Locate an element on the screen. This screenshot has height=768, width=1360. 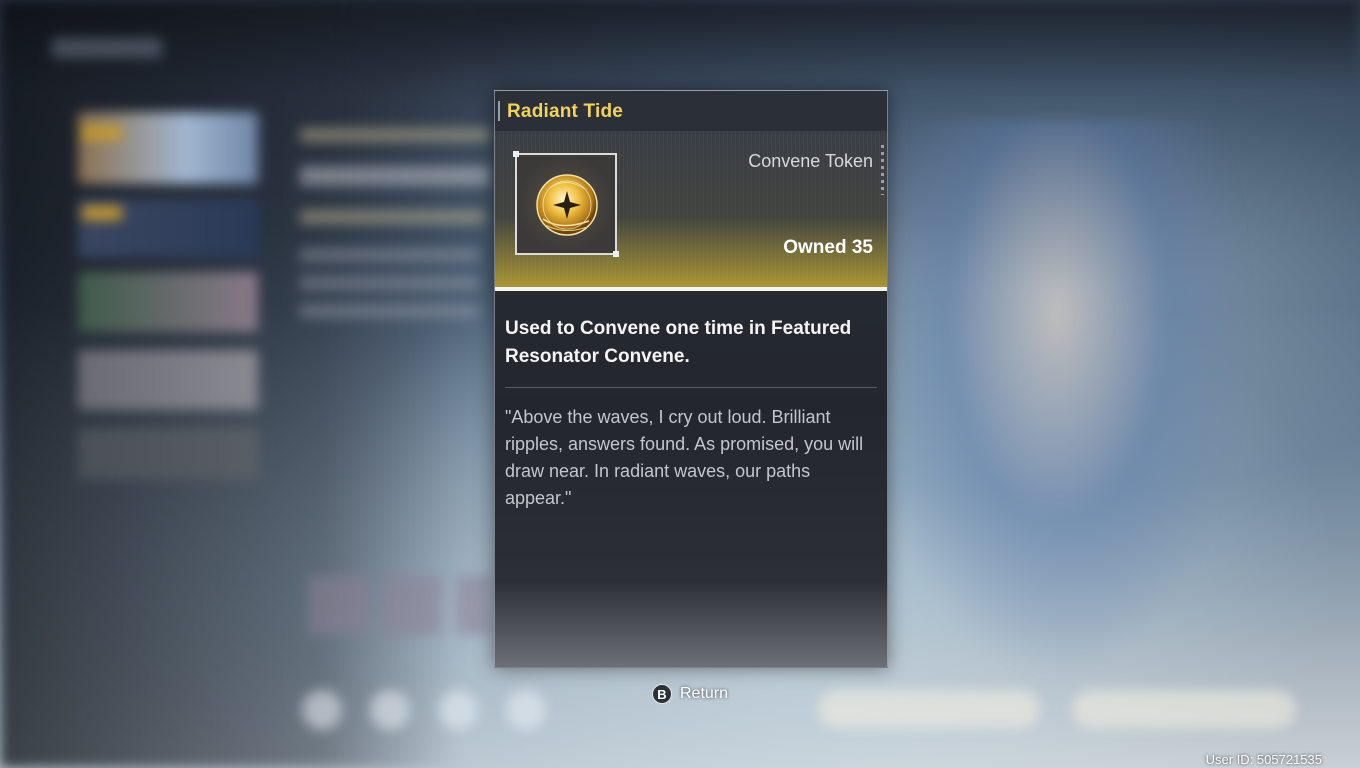
owned-label: Owned is located at coordinates (815, 247).